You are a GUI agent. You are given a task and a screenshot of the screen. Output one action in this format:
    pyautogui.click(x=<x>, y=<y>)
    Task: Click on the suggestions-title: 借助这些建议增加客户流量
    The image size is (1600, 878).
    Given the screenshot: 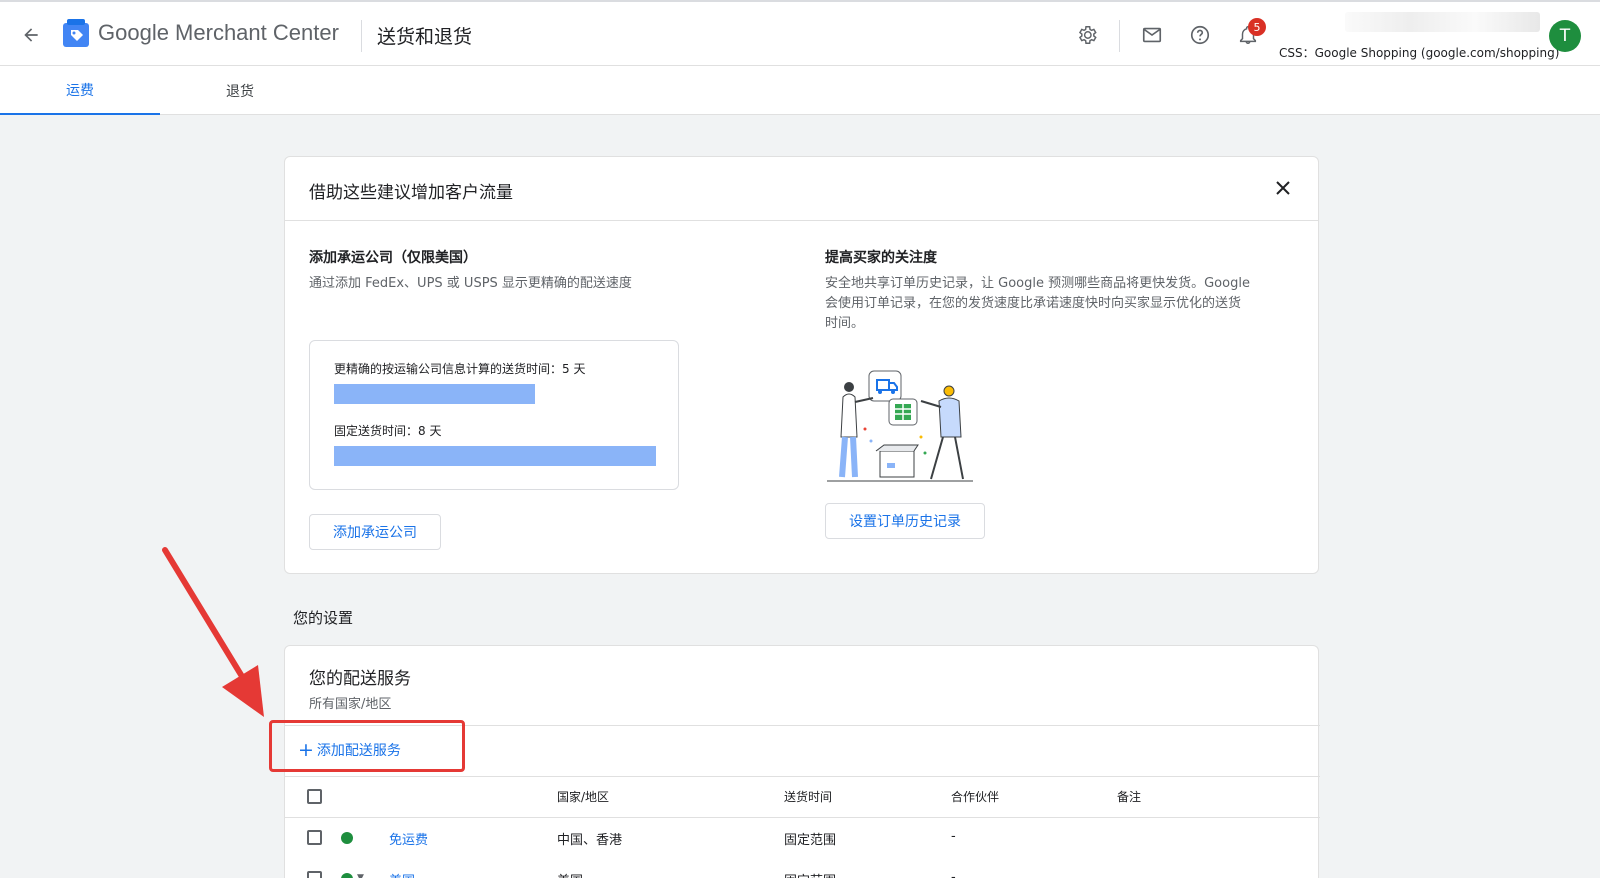 What is the action you would take?
    pyautogui.click(x=411, y=193)
    